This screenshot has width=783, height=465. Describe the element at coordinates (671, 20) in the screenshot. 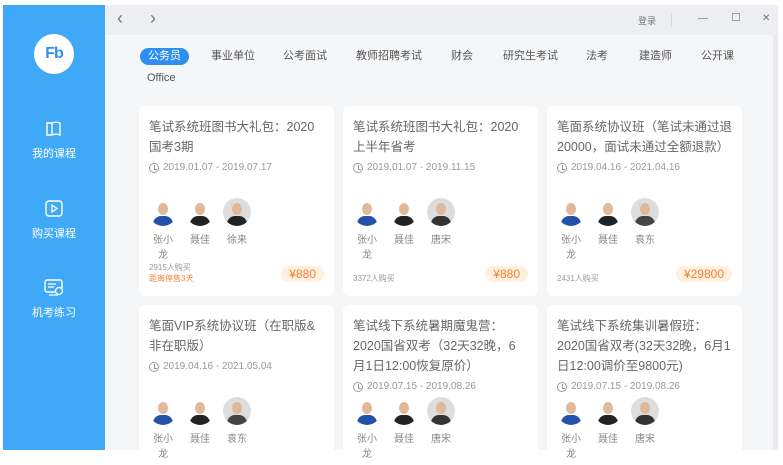

I see `divider` at that location.